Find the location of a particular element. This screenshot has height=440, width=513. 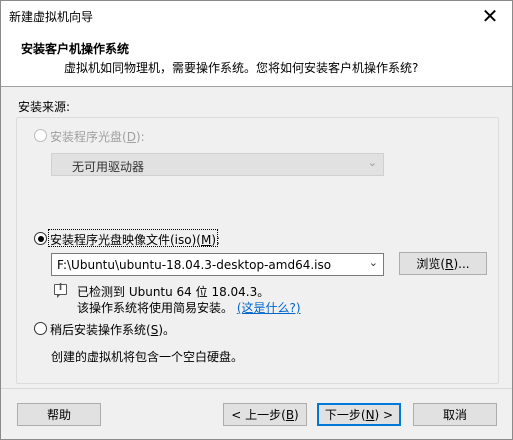

window-title: 新建虚拟机向导 is located at coordinates (51, 16).